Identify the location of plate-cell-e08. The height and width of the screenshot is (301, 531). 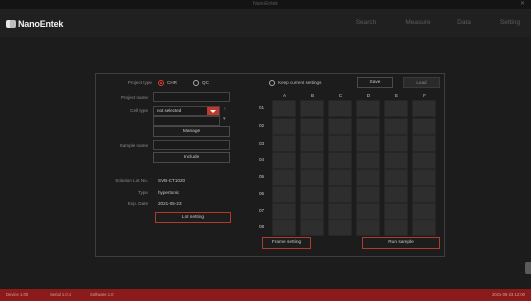
(396, 227).